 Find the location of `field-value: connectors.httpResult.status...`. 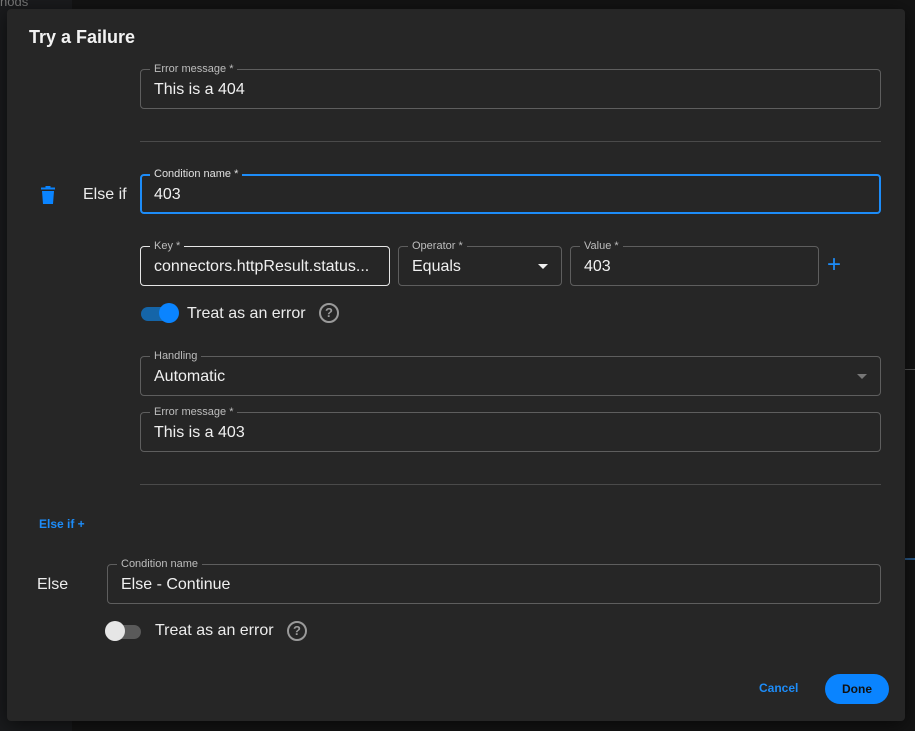

field-value: connectors.httpResult.status... is located at coordinates (262, 266).